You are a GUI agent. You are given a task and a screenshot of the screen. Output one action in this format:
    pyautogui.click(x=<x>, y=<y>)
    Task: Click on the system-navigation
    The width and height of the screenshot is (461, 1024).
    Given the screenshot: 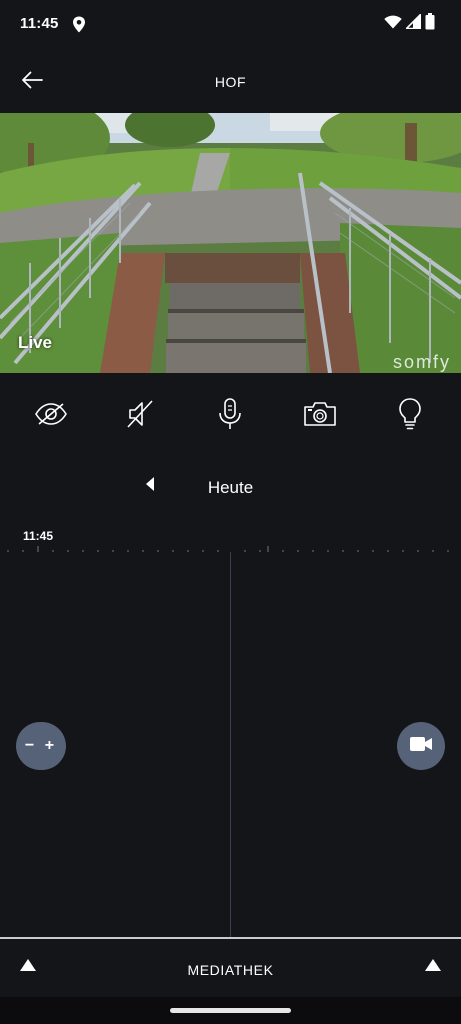 What is the action you would take?
    pyautogui.click(x=230, y=1010)
    